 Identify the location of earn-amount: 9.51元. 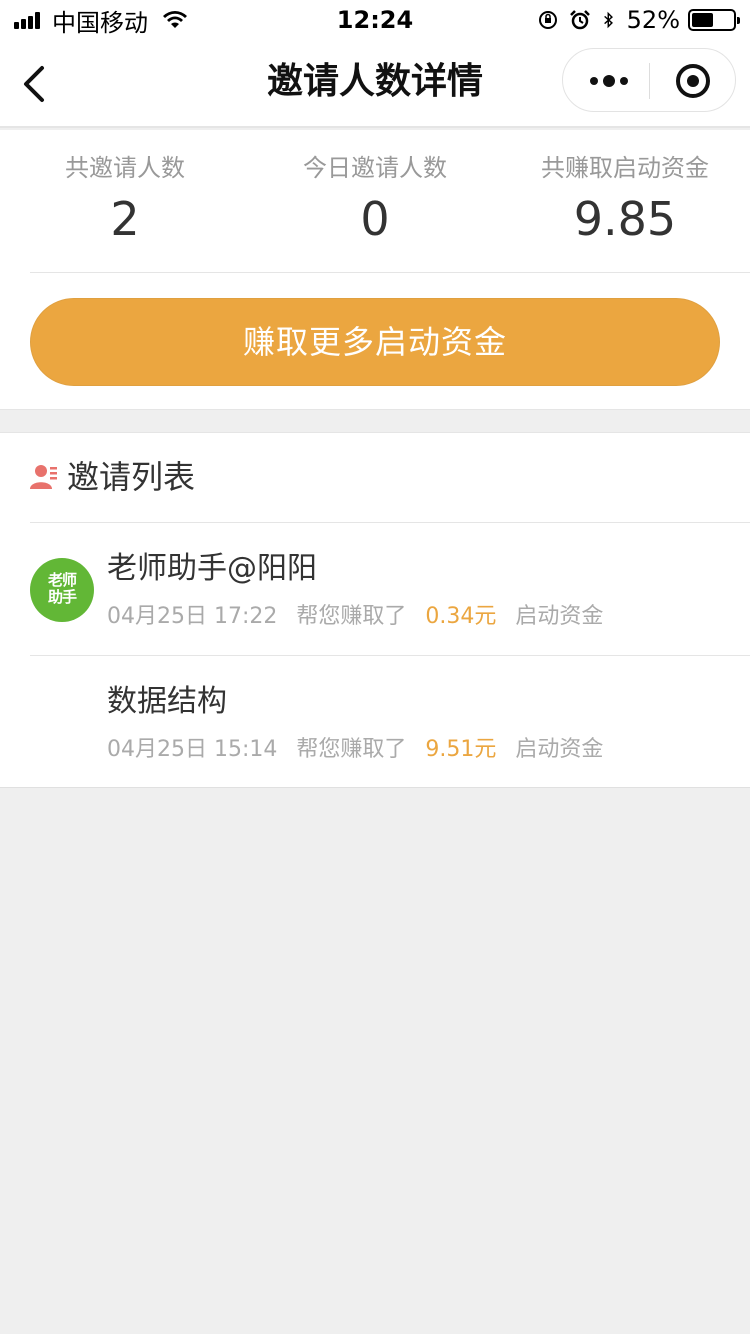
(461, 749).